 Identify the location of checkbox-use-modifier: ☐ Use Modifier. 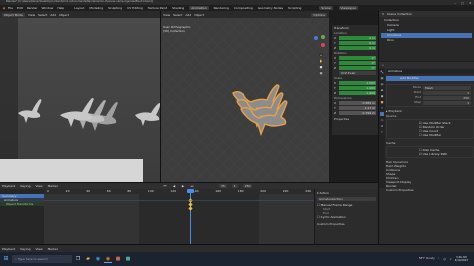
(430, 135).